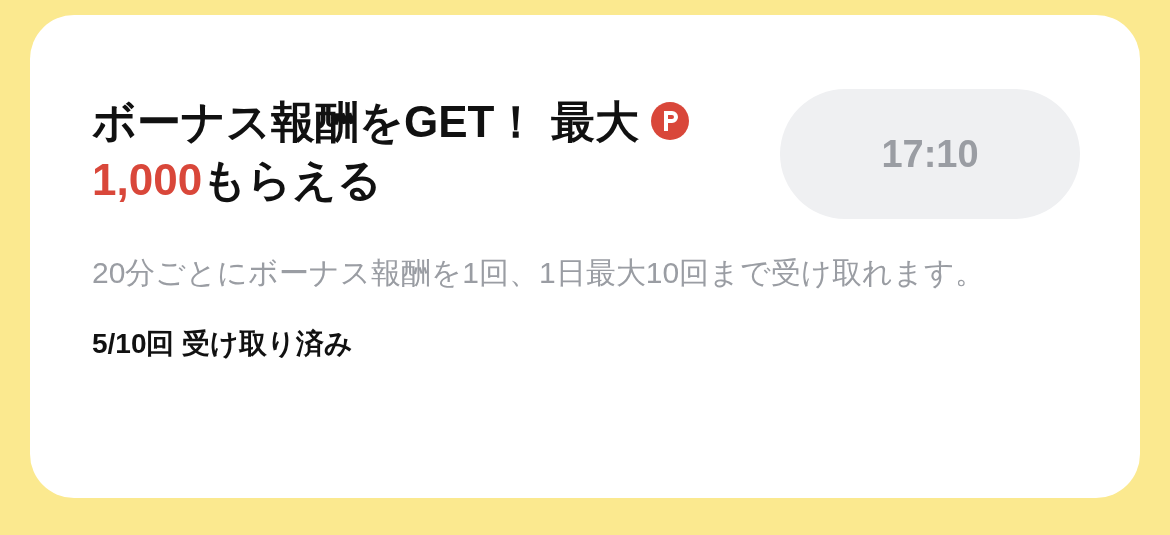 The image size is (1170, 535). Describe the element at coordinates (432, 151) in the screenshot. I see `card-title: ボーナス報酬をGET！ 最大 1,000もらえる` at that location.